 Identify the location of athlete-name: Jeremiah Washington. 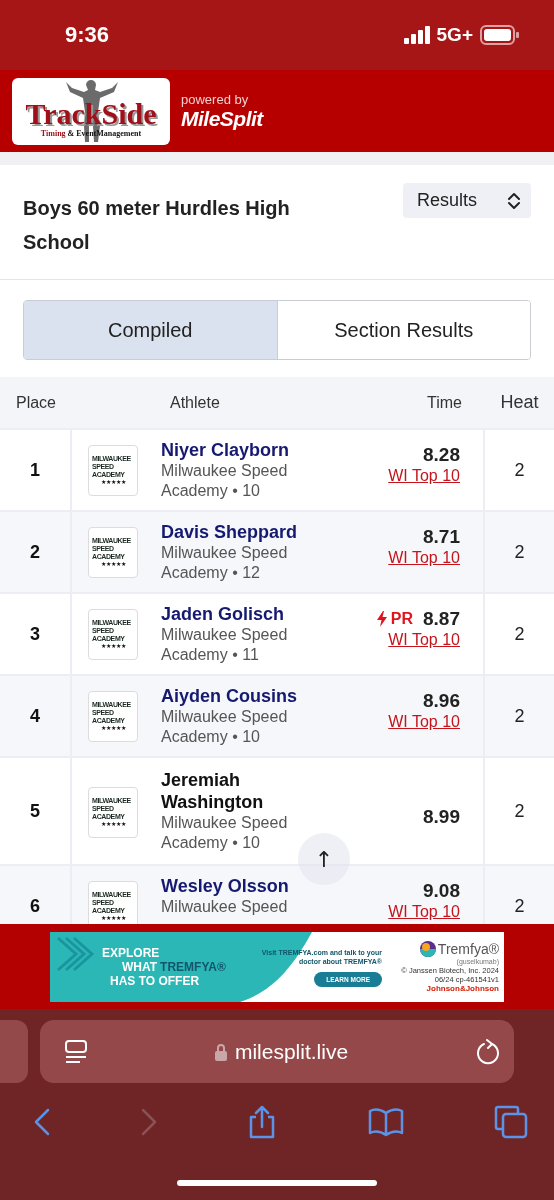
(213, 791).